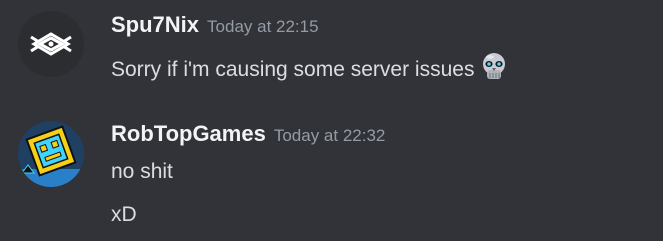 The width and height of the screenshot is (663, 241). What do you see at coordinates (494, 67) in the screenshot?
I see `robot-skull-emoji-icon` at bounding box center [494, 67].